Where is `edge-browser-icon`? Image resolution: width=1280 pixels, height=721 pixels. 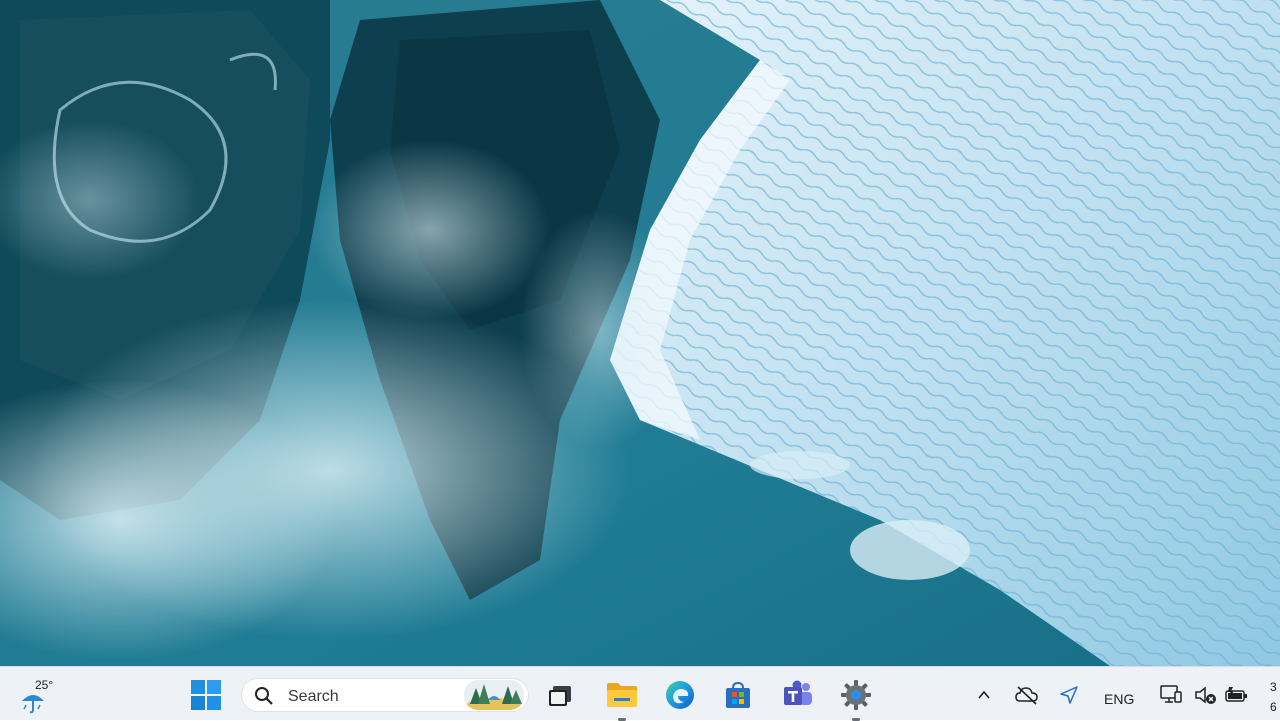
edge-browser-icon is located at coordinates (680, 695).